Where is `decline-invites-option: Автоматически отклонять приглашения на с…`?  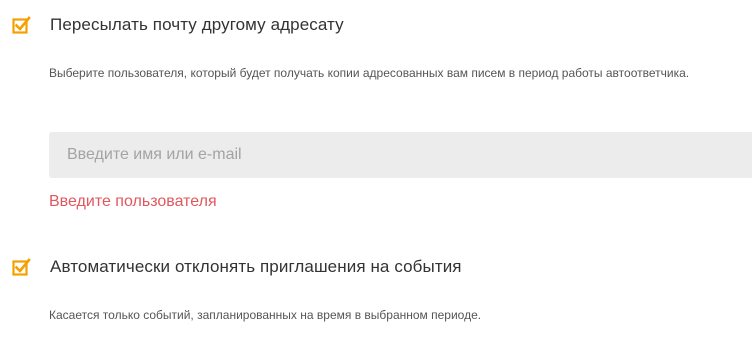 decline-invites-option: Автоматически отклонять приглашения на с… is located at coordinates (237, 267).